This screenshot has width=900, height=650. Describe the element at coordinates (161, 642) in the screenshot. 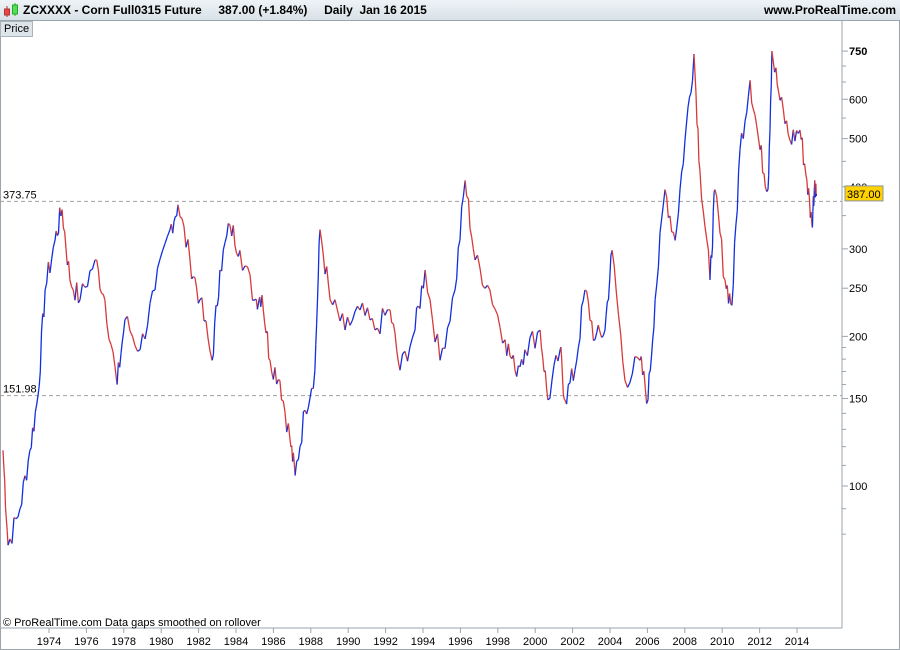

I see `x-tick-label: 1980` at that location.